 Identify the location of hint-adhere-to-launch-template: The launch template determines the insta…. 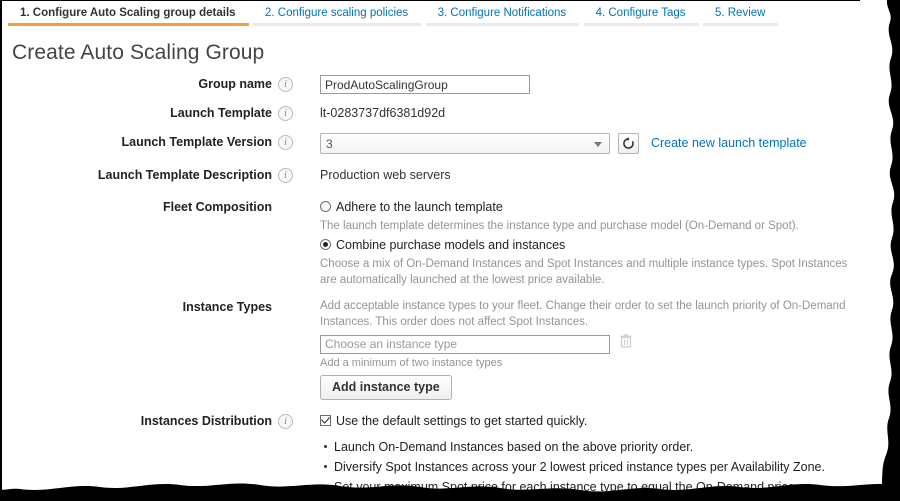
(559, 226).